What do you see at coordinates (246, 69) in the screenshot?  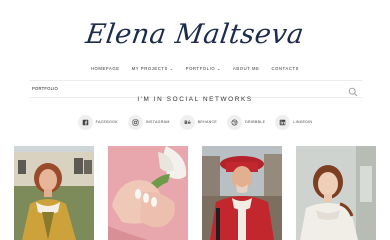 I see `nav-item-about-me: ABOUT ME` at bounding box center [246, 69].